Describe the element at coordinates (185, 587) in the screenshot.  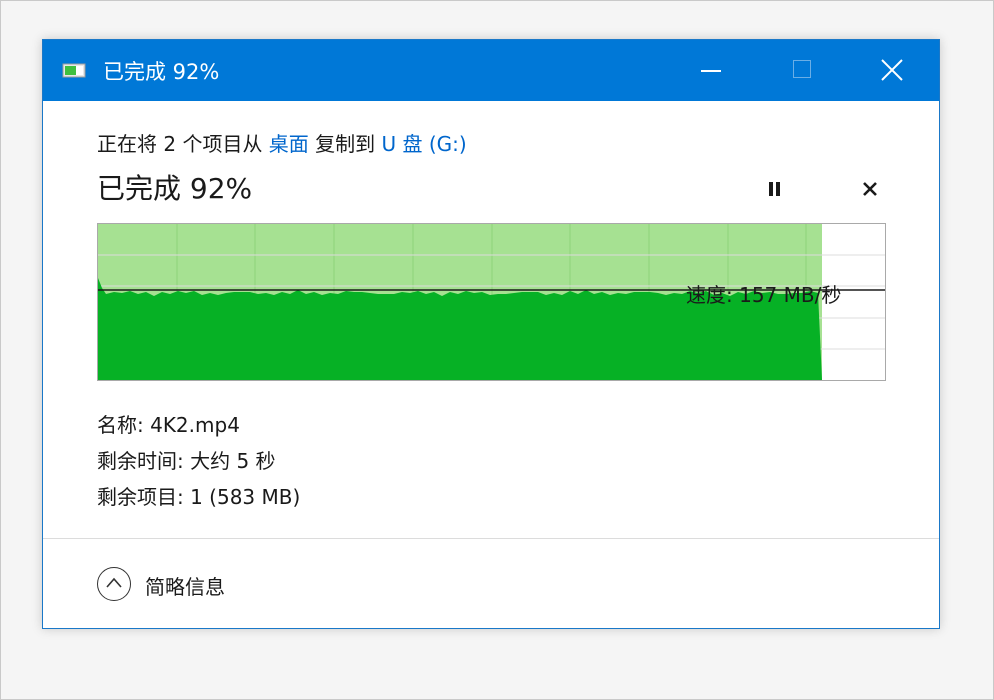
I see `less-info-label: 简略信息` at that location.